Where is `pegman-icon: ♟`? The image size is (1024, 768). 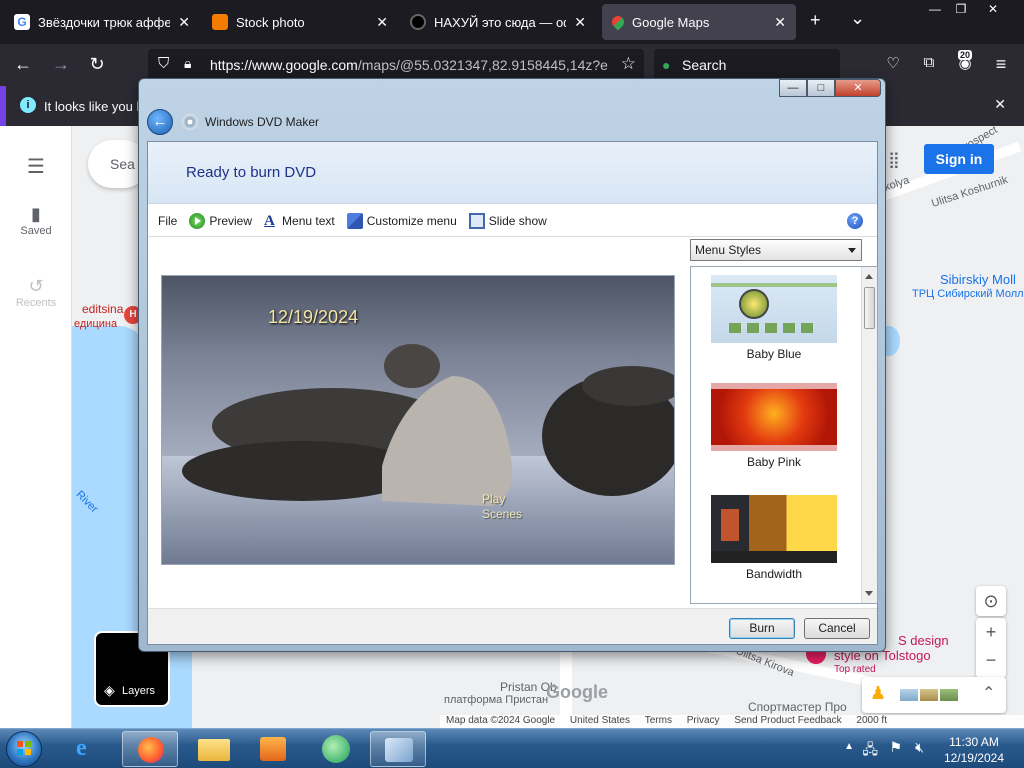 pegman-icon: ♟ is located at coordinates (878, 693).